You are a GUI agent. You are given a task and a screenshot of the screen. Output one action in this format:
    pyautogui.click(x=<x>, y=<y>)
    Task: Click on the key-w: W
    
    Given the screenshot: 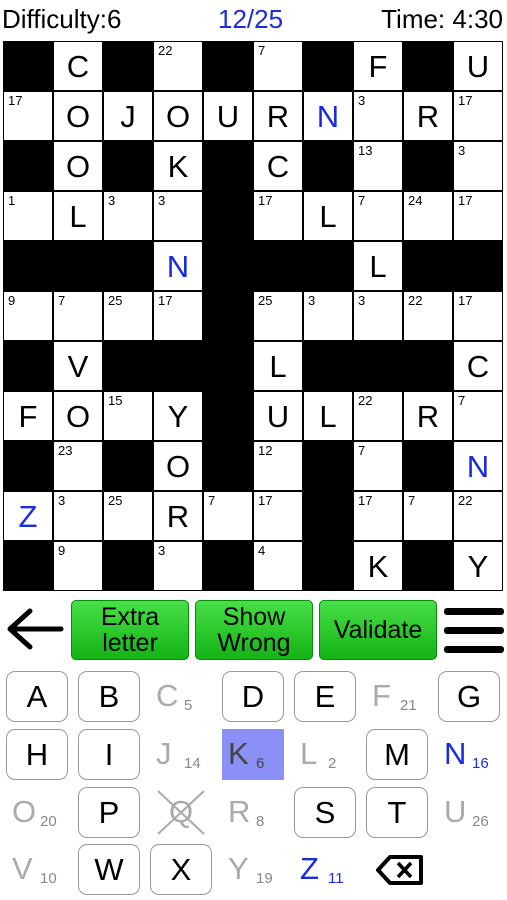 What is the action you would take?
    pyautogui.click(x=109, y=869)
    